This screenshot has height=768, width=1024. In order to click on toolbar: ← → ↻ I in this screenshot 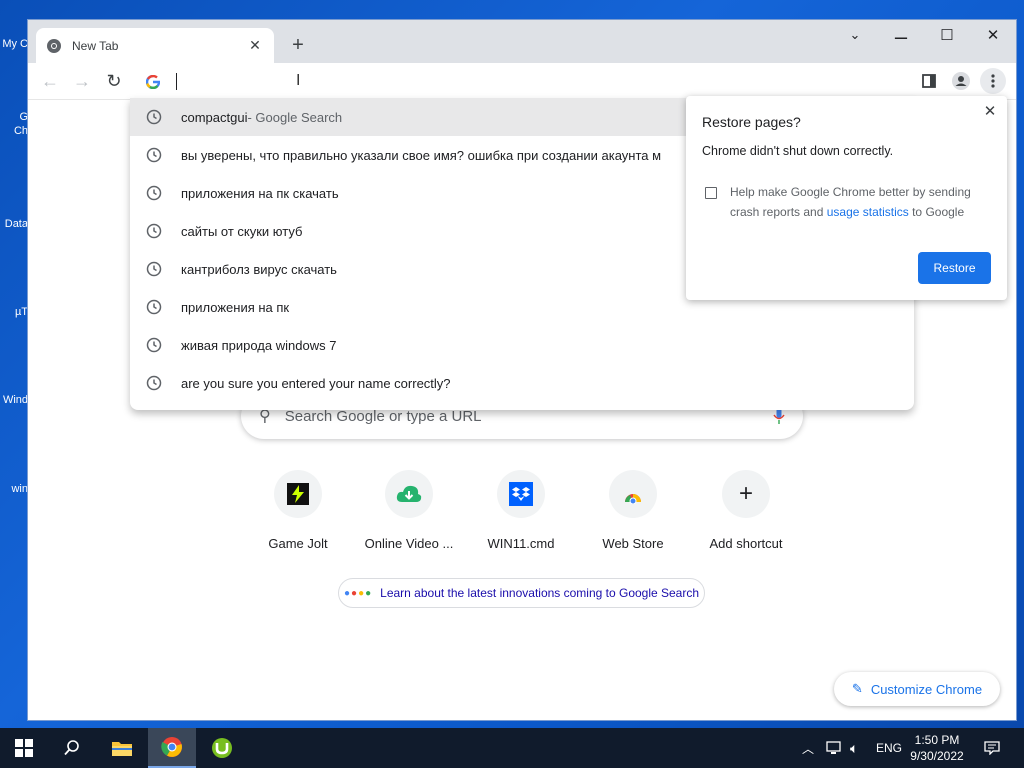, I will do `click(522, 81)`.